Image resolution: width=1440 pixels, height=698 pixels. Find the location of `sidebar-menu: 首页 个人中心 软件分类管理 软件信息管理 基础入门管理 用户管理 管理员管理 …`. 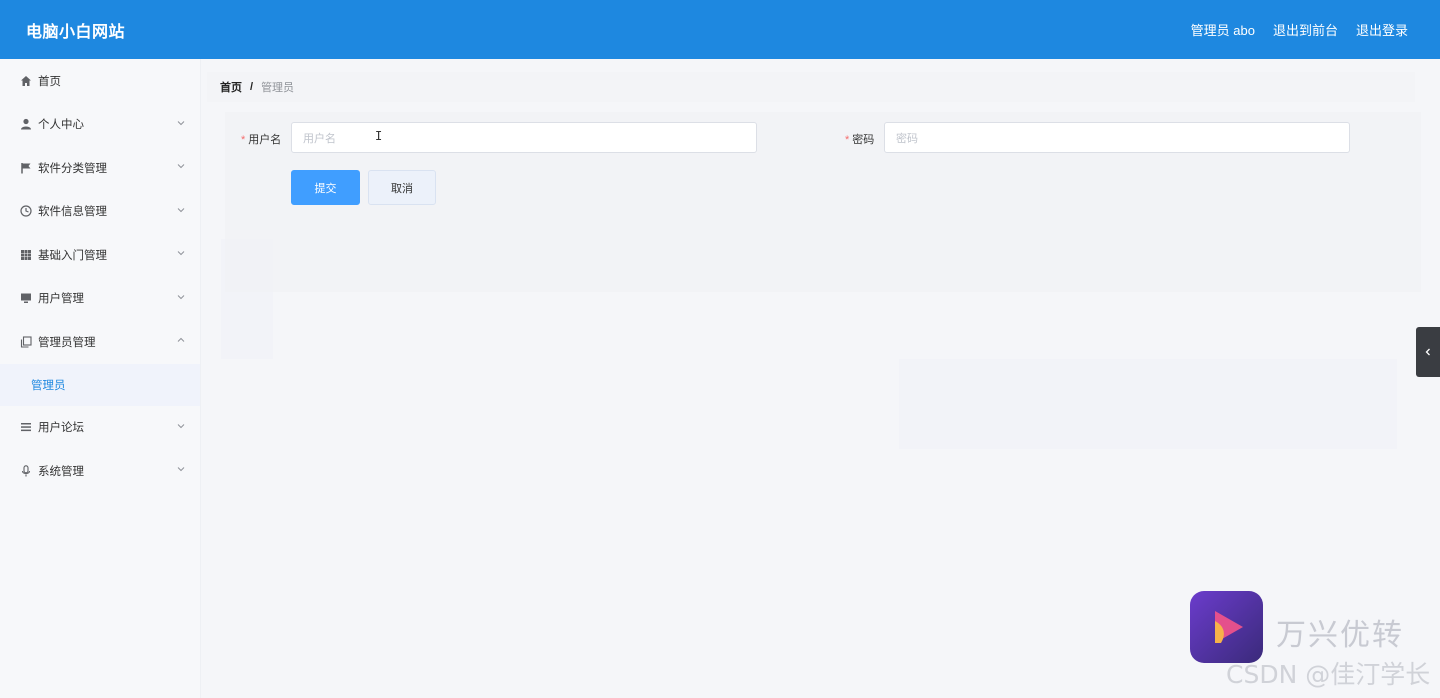

sidebar-menu: 首页 个人中心 软件分类管理 软件信息管理 基础入门管理 用户管理 管理员管理 … is located at coordinates (100, 378).